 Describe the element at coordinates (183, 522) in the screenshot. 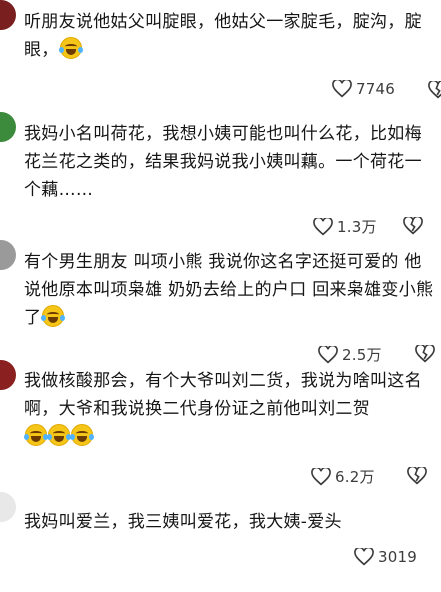

I see `comment-body: 我妈叫爱兰，我三姨叫爱花，我大姨-爱头` at that location.